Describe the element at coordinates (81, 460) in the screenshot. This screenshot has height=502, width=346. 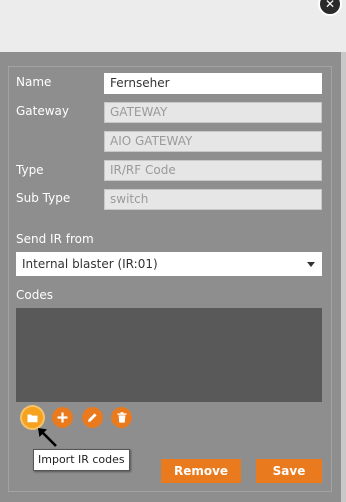
I see `tooltip: Import IR codes` at that location.